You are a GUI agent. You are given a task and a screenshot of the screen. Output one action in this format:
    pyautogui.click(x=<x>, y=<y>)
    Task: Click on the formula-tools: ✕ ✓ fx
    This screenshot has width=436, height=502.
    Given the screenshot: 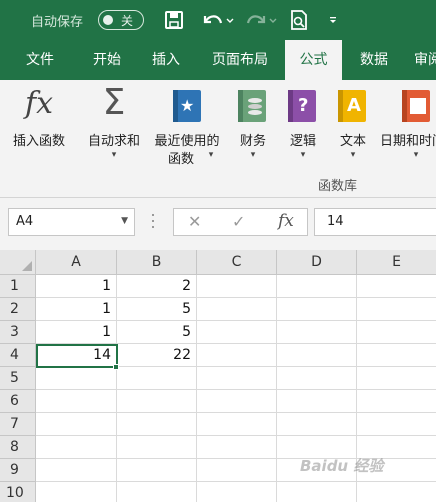 What is the action you would take?
    pyautogui.click(x=240, y=222)
    